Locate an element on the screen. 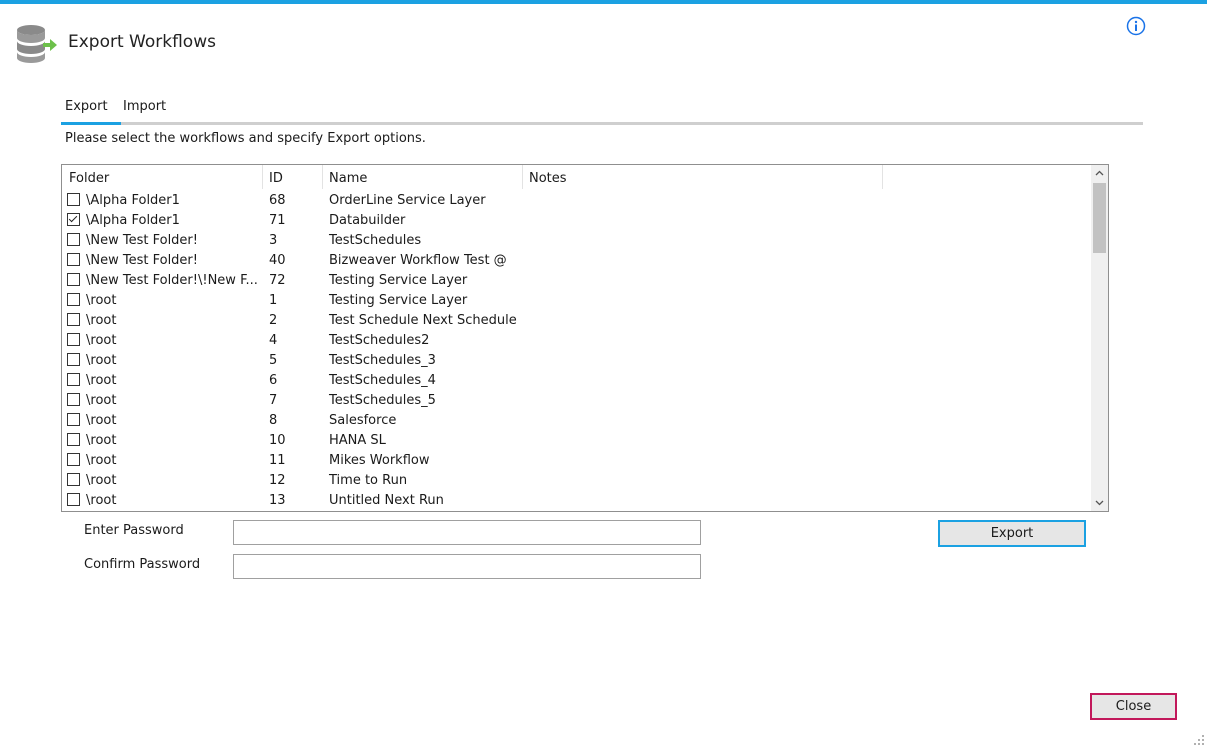 This screenshot has height=748, width=1207. tab-import: Import is located at coordinates (144, 106).